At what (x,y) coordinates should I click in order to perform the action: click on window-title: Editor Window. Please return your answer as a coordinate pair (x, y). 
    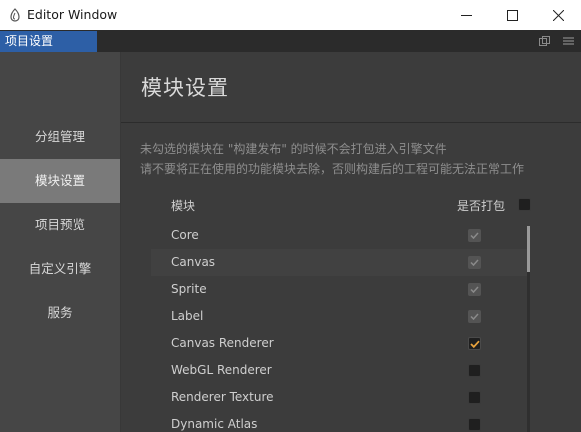
    Looking at the image, I should click on (72, 14).